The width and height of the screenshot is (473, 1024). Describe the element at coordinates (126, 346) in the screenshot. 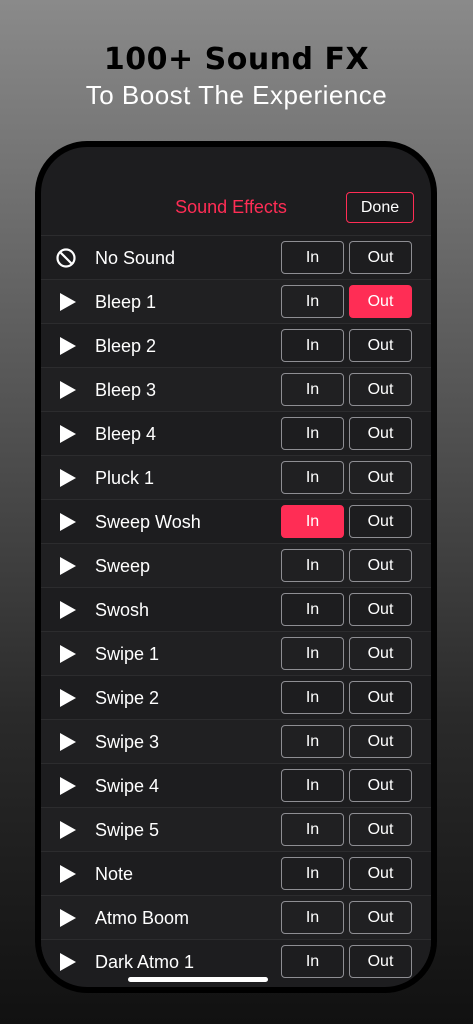

I see `sound-name: Bleep 2` at that location.